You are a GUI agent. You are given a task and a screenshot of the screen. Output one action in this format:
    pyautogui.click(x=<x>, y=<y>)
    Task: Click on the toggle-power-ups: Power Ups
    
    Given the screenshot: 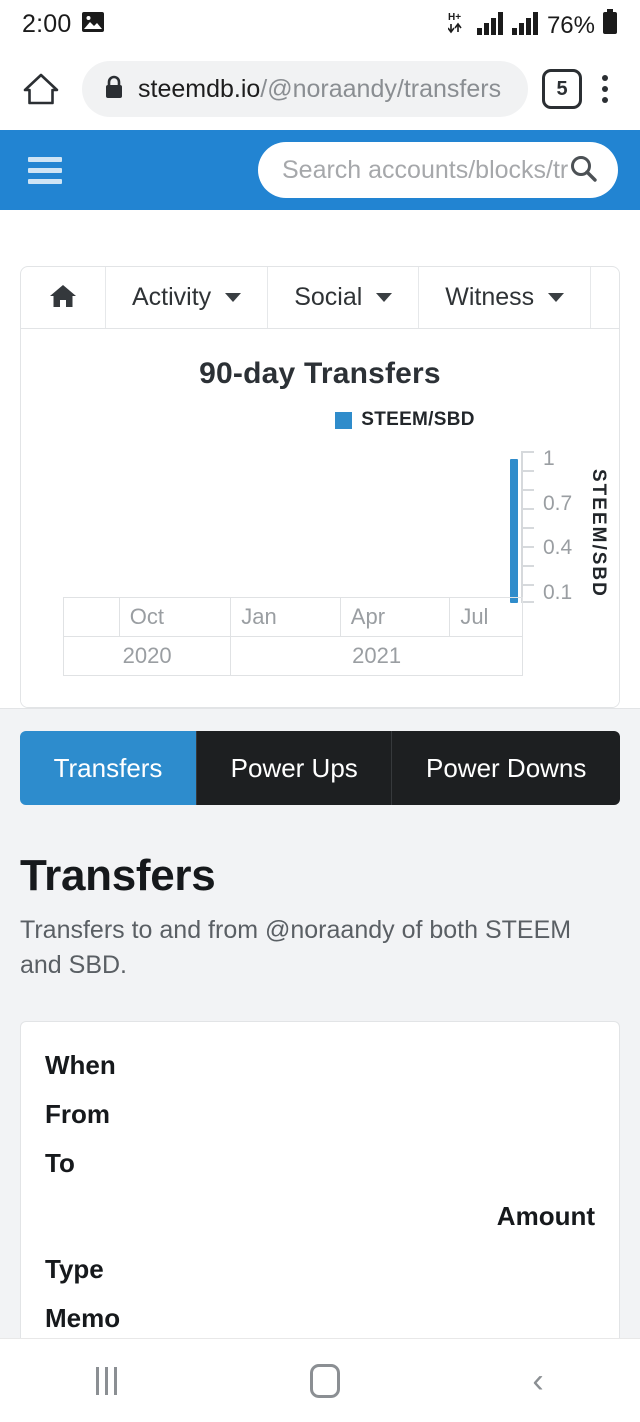 What is the action you would take?
    pyautogui.click(x=295, y=768)
    